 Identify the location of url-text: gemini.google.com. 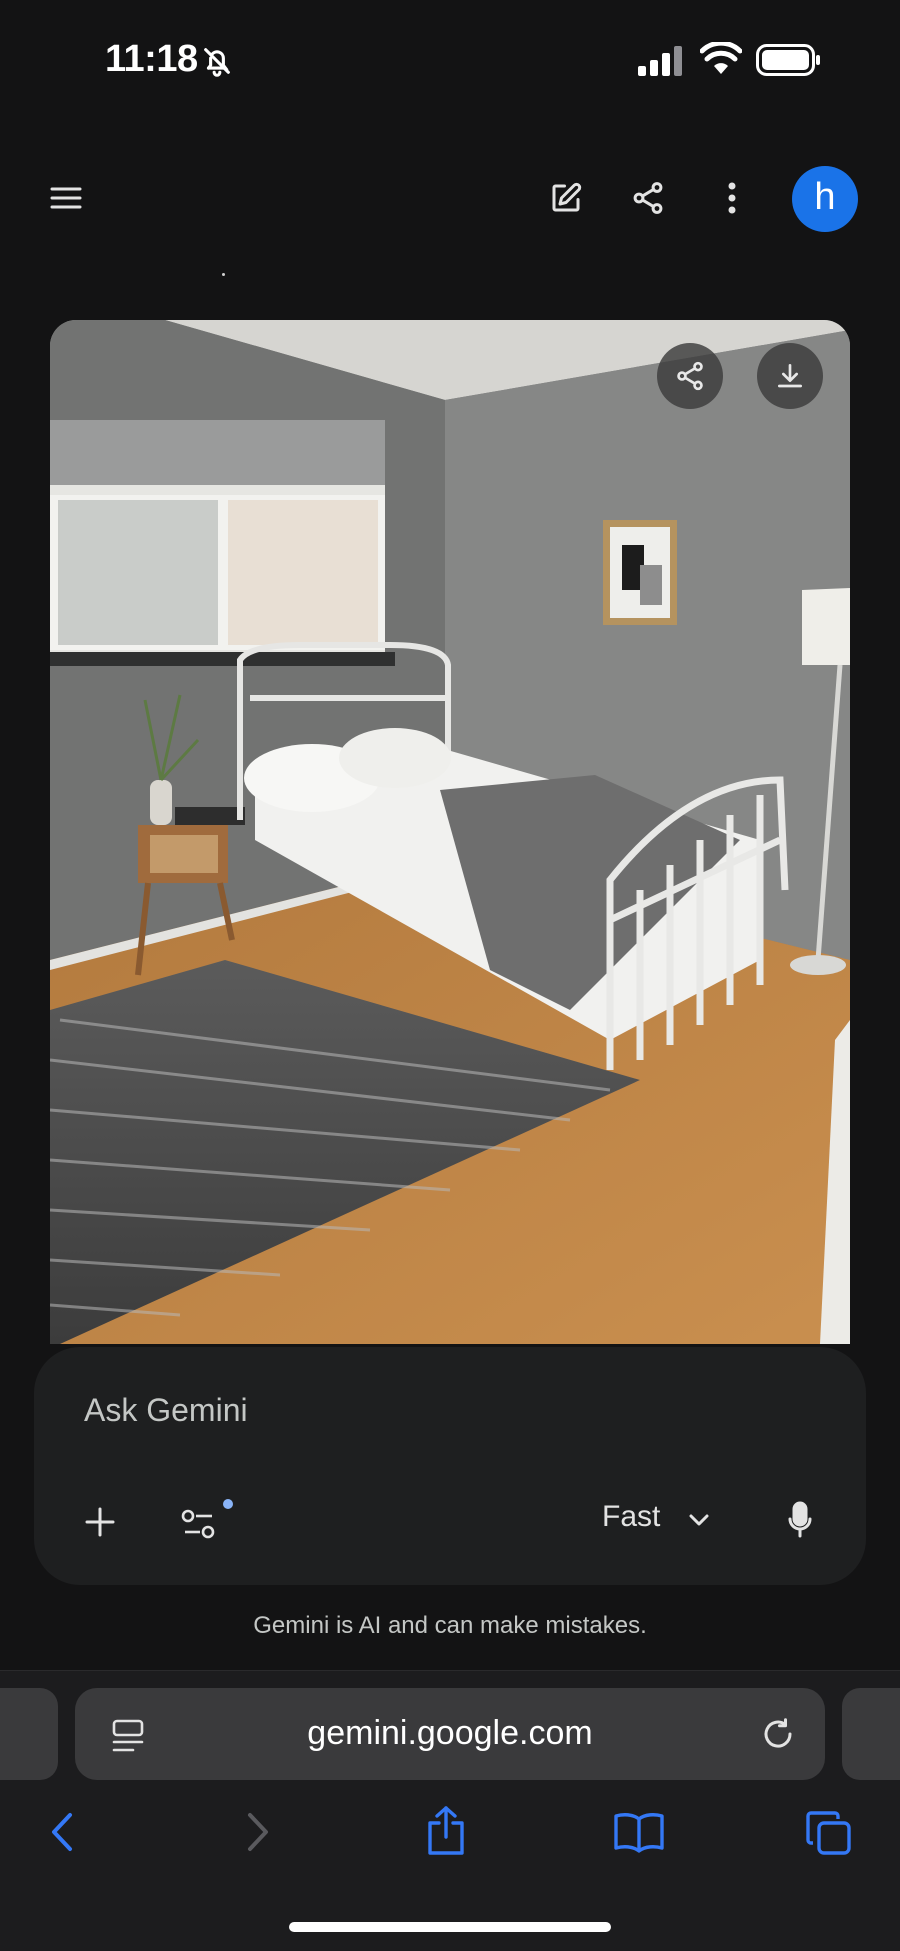
(450, 1733).